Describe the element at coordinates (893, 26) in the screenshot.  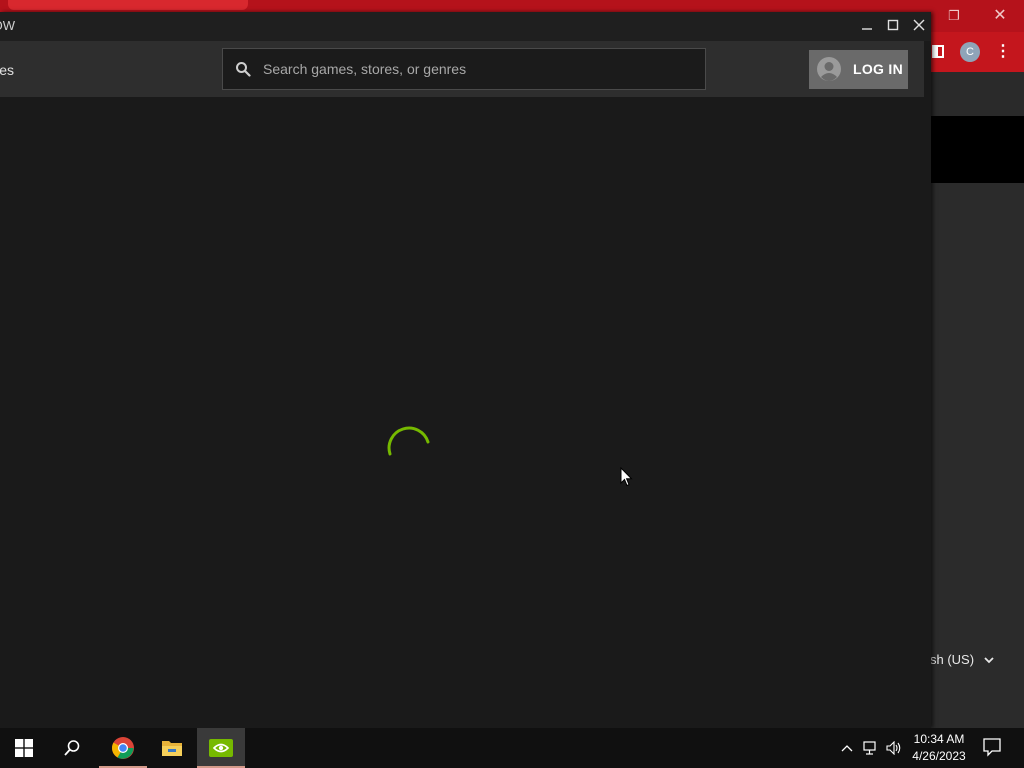
I see `maximize-icon` at that location.